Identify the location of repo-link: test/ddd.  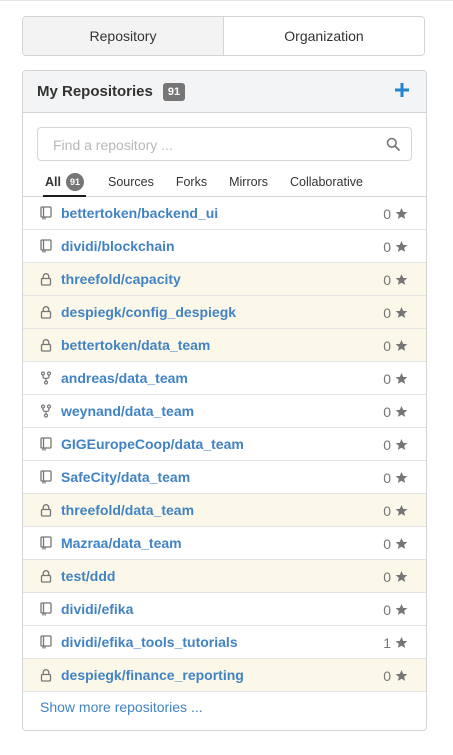
(88, 576).